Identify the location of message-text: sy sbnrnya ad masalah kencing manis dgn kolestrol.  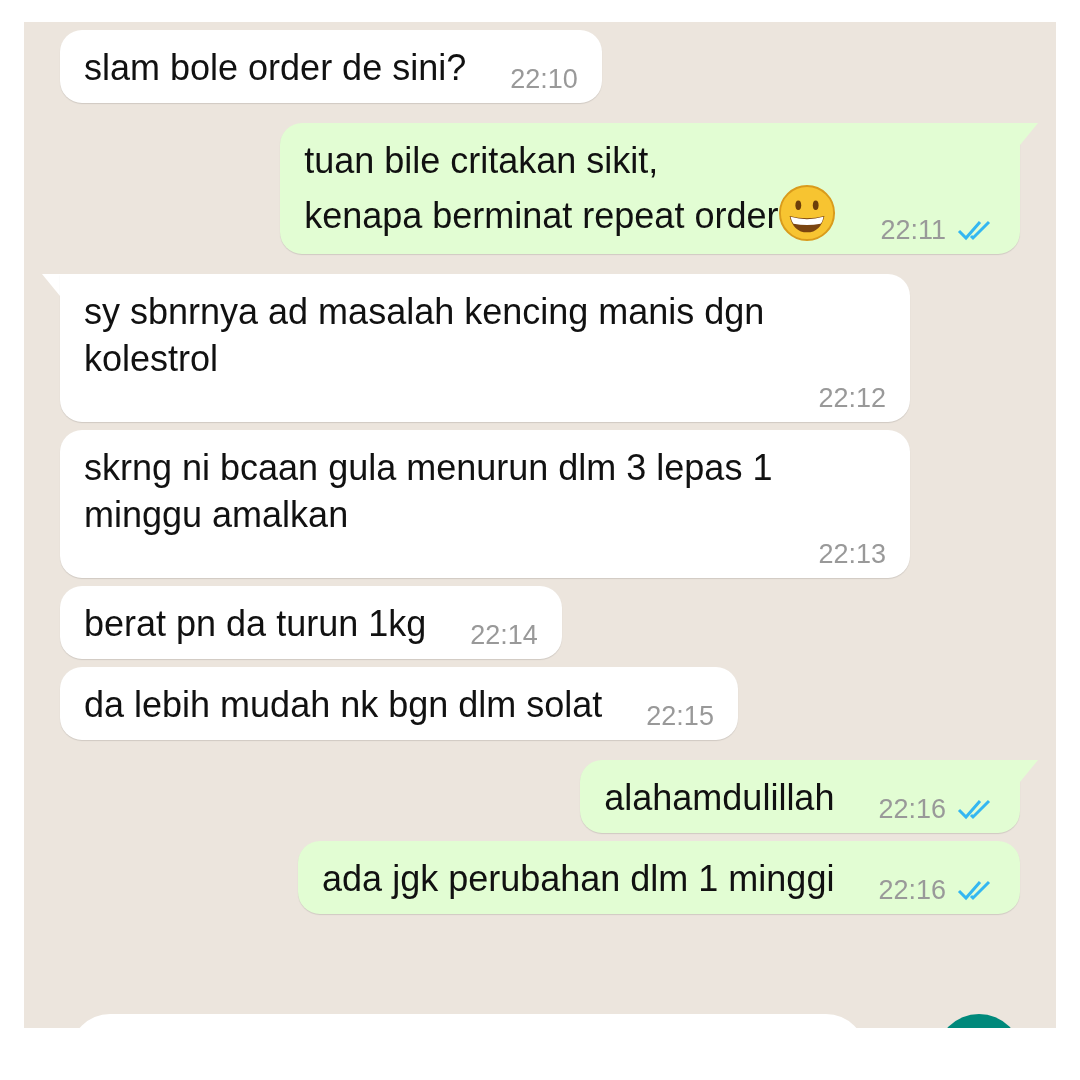
(425, 335).